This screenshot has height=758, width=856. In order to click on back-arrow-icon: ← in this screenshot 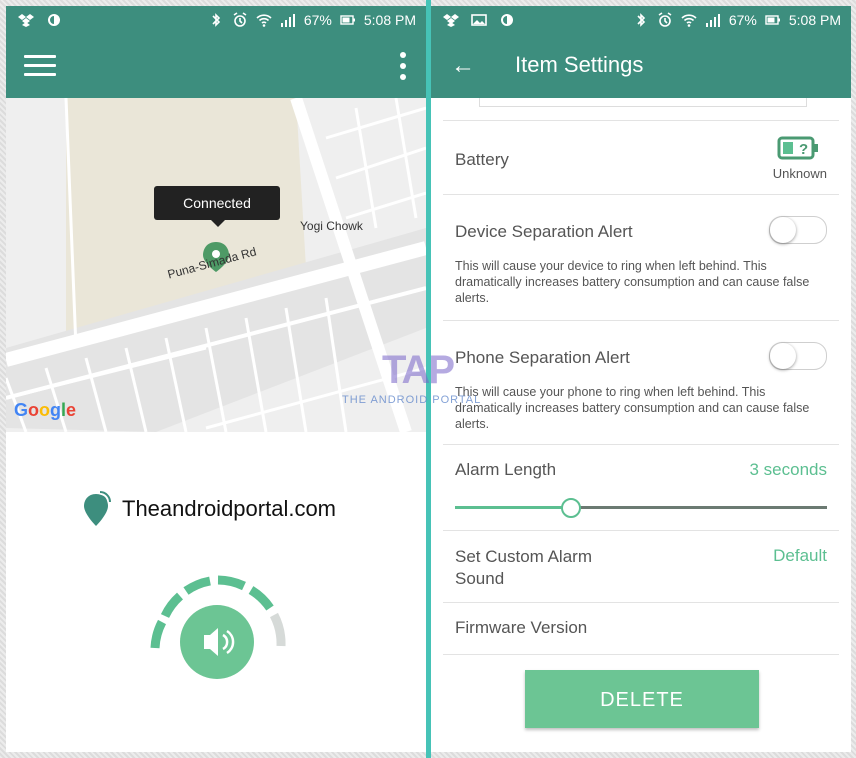, I will do `click(463, 66)`.